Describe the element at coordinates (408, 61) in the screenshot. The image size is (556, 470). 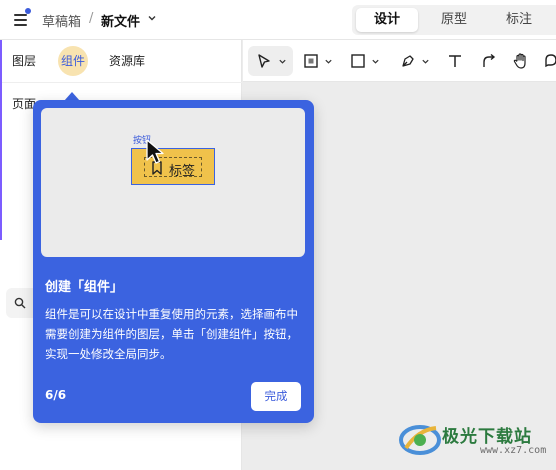
I see `pen-icon` at that location.